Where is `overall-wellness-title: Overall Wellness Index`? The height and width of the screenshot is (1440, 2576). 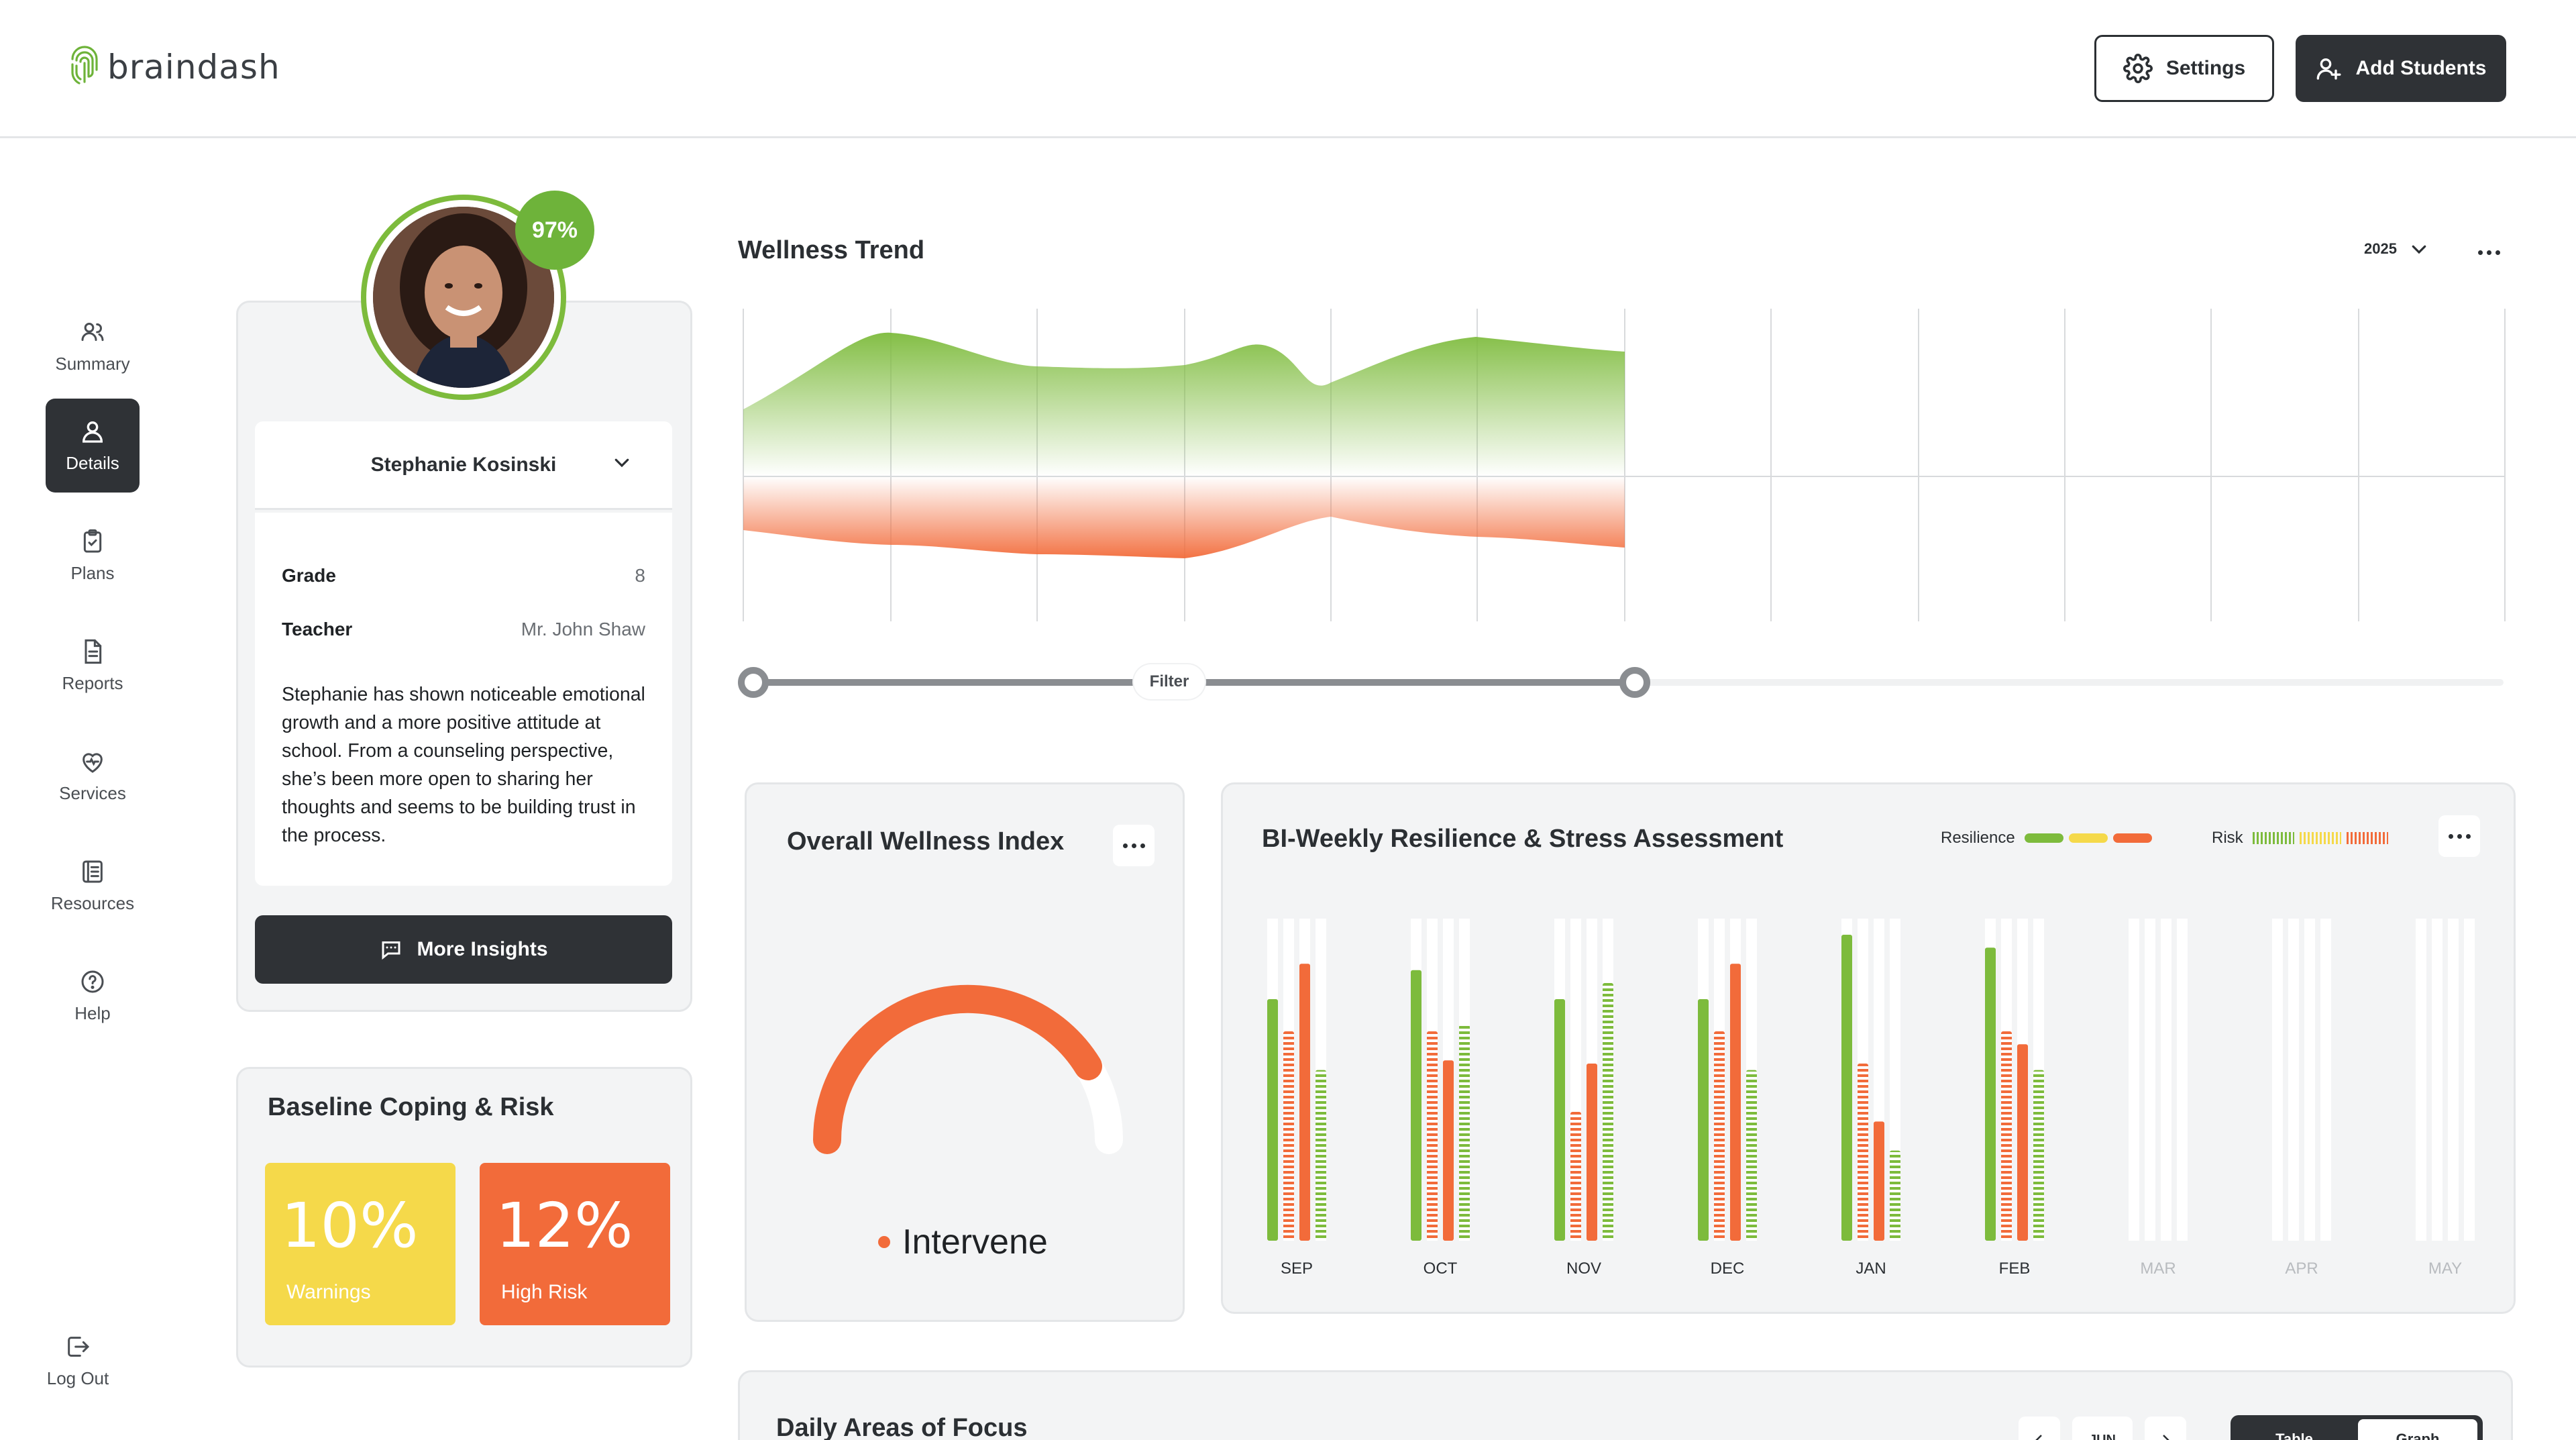
overall-wellness-title: Overall Wellness Index is located at coordinates (926, 841).